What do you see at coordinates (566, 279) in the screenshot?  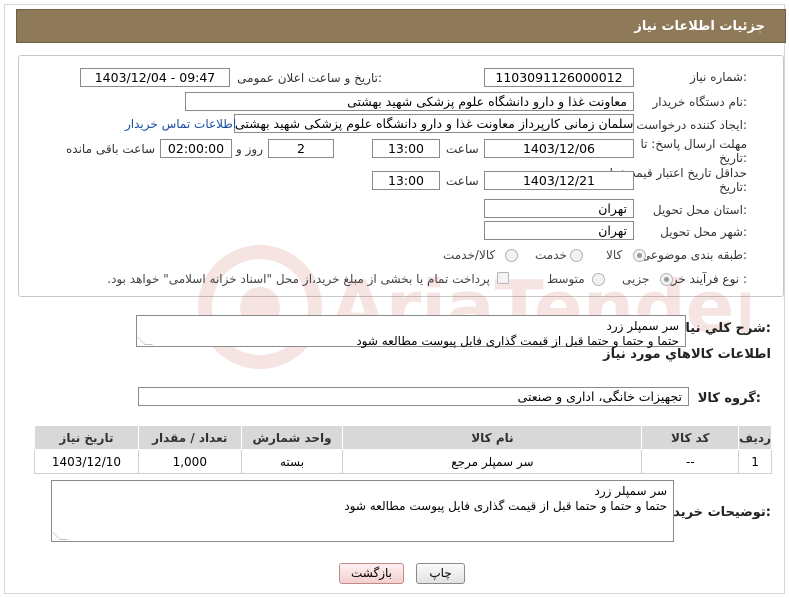 I see `purchase-type-option-medium: متوسط` at bounding box center [566, 279].